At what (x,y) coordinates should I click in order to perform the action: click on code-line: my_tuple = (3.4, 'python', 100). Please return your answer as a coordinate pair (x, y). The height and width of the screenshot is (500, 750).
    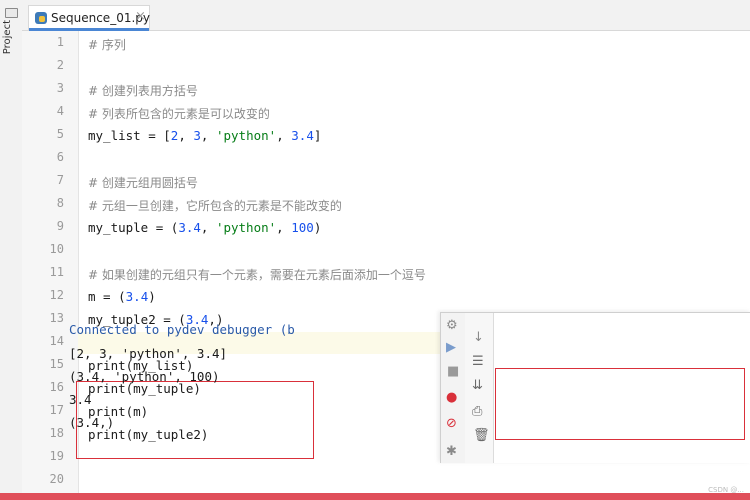
    Looking at the image, I should click on (204, 227).